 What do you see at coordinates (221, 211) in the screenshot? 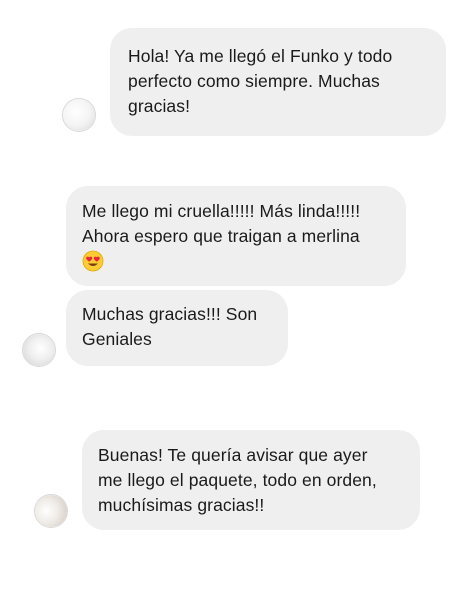
I see `message-text: Me llego mi cruella!!!!! Más linda!!!!!` at bounding box center [221, 211].